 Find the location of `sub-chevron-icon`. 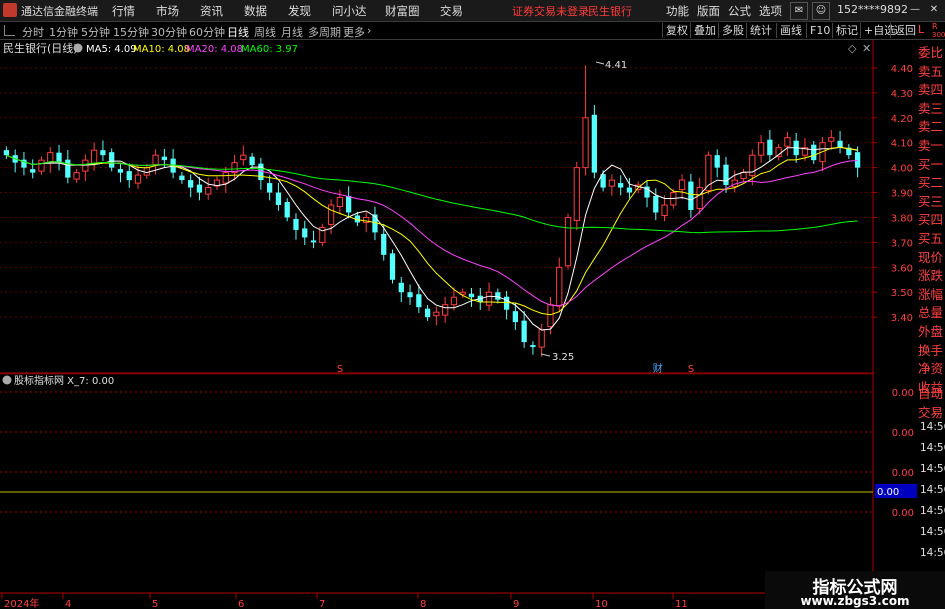

sub-chevron-icon is located at coordinates (7, 380).